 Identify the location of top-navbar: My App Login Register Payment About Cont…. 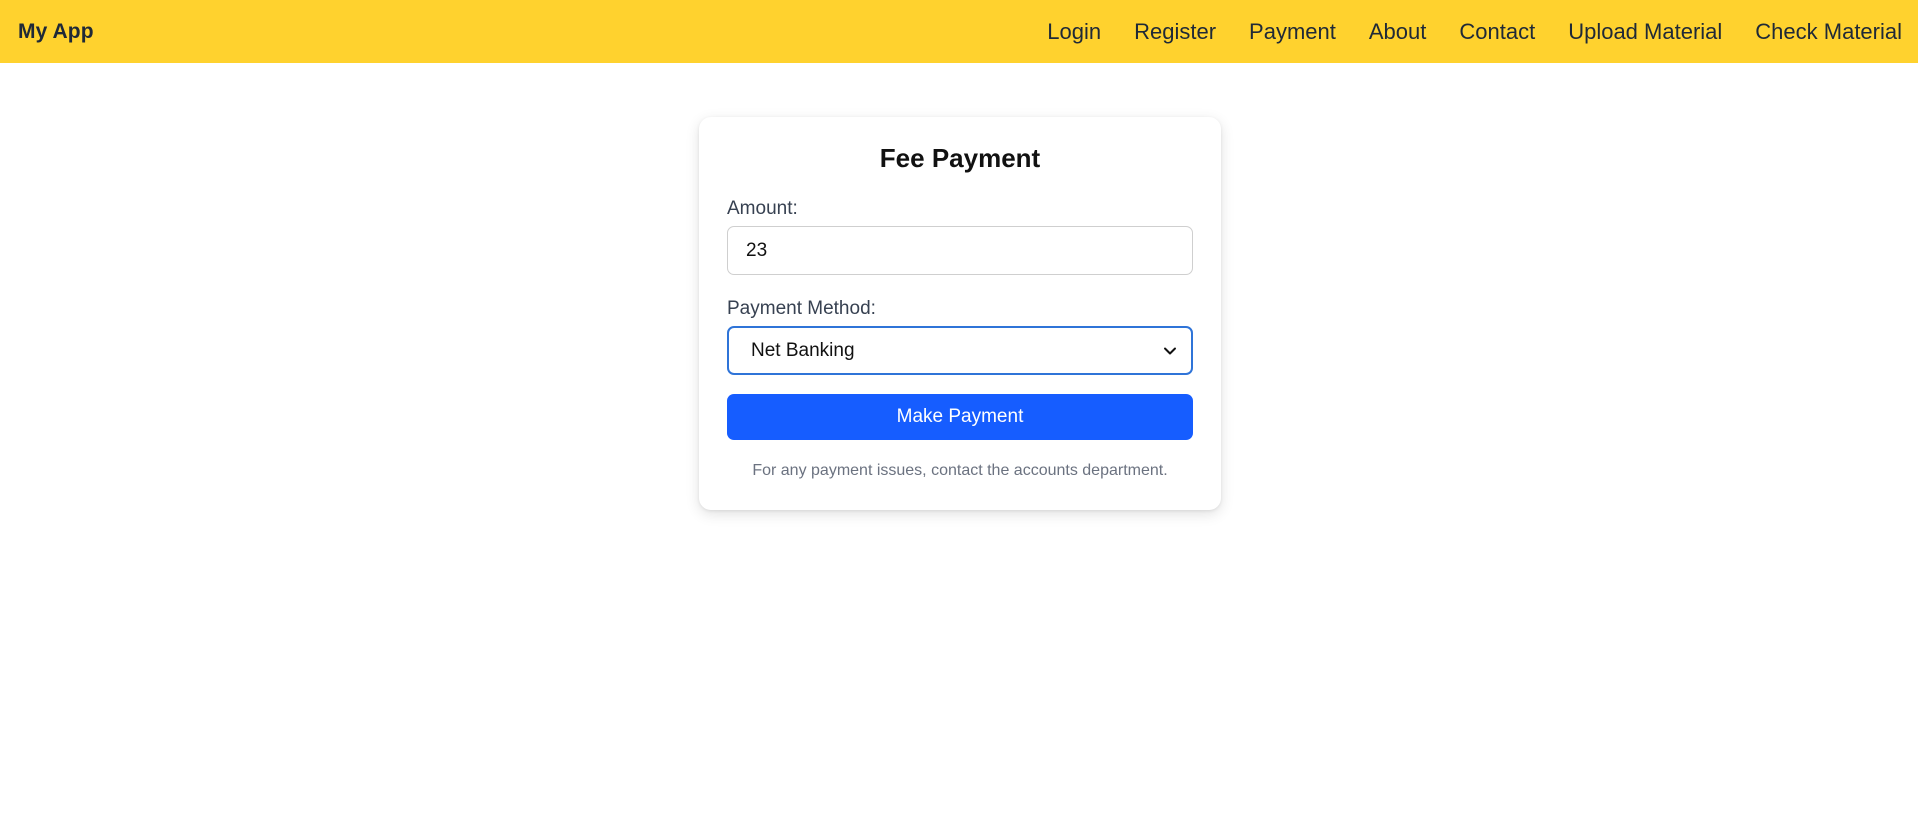
(959, 31).